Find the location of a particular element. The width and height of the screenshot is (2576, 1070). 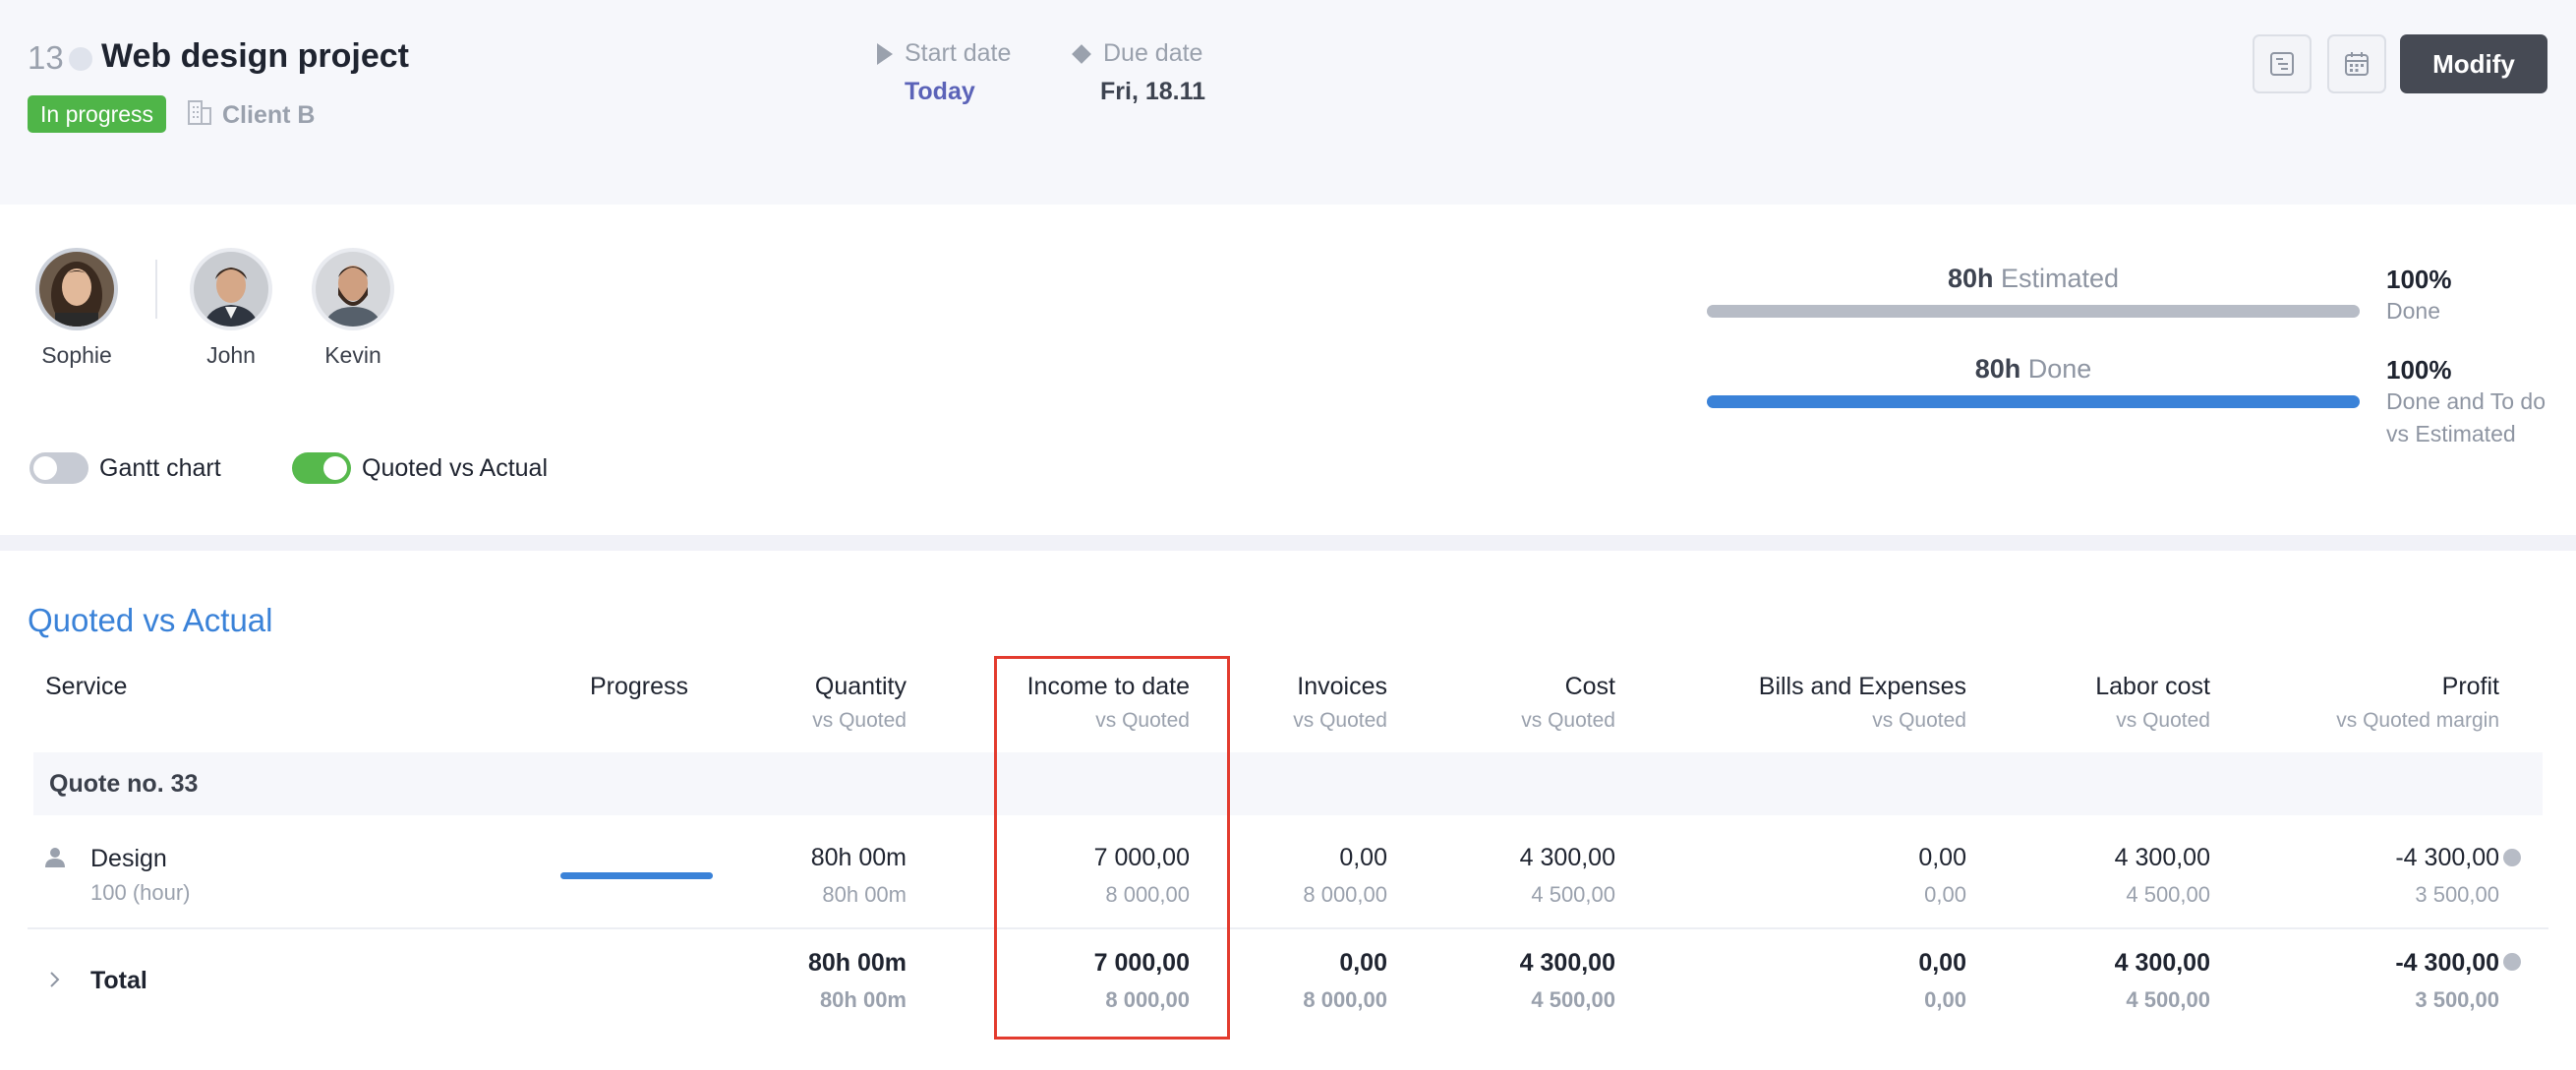

row-profit-value: -4 300,00 is located at coordinates (2447, 857).